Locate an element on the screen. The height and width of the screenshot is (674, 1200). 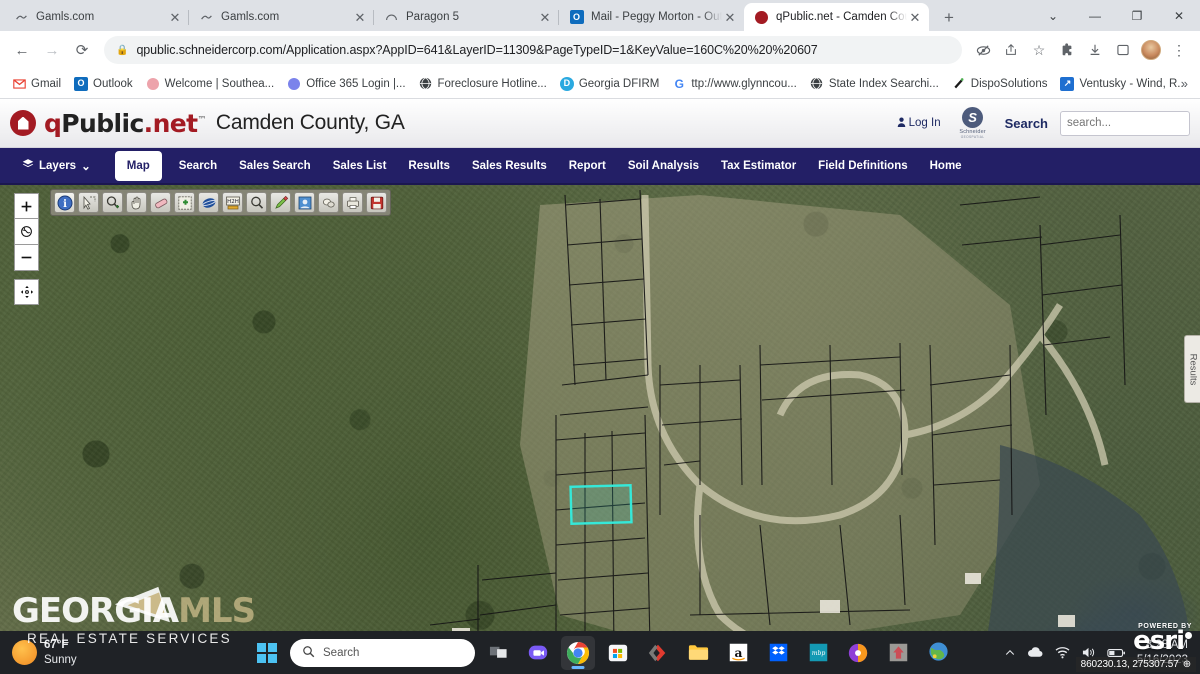
crosshair-icon: ⊕ is located at coordinates (1187, 664).